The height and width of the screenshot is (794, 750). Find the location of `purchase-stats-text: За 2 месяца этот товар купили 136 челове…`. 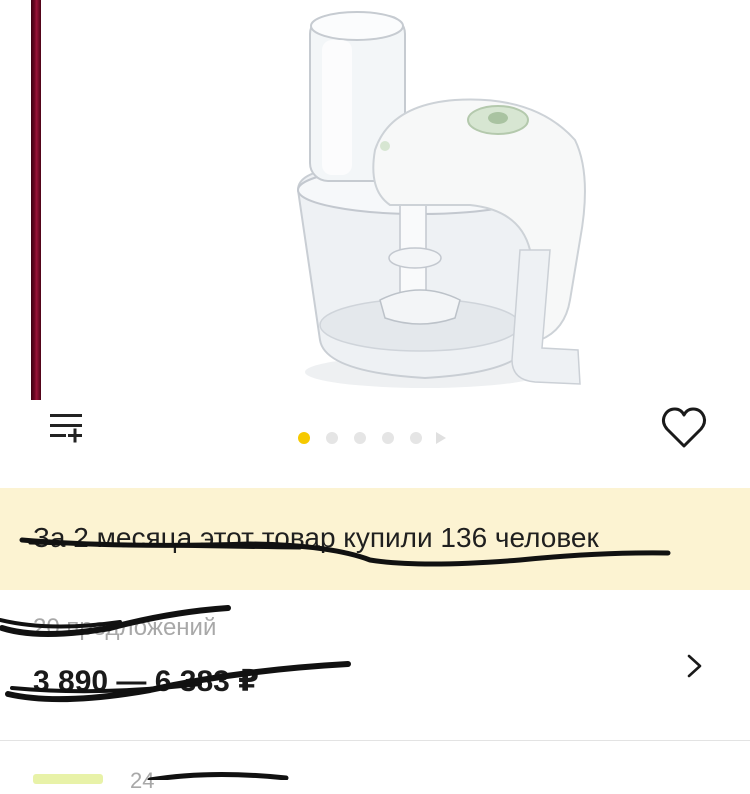

purchase-stats-text: За 2 месяца этот товар купили 136 челове… is located at coordinates (316, 537).